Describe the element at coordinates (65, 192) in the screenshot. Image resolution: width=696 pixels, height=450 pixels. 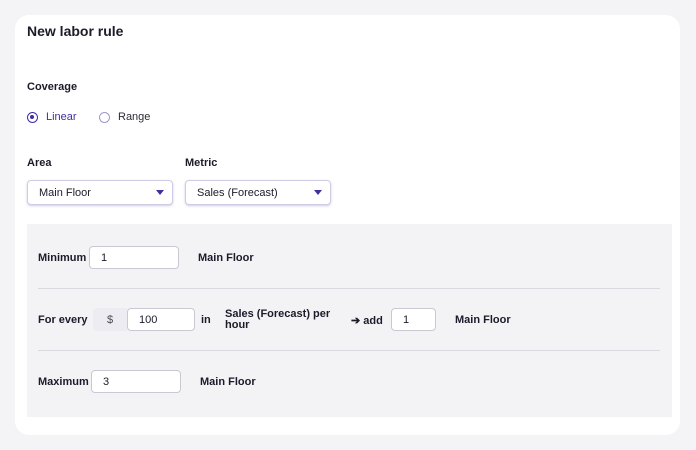
I see `area-select-value: Main Floor` at that location.